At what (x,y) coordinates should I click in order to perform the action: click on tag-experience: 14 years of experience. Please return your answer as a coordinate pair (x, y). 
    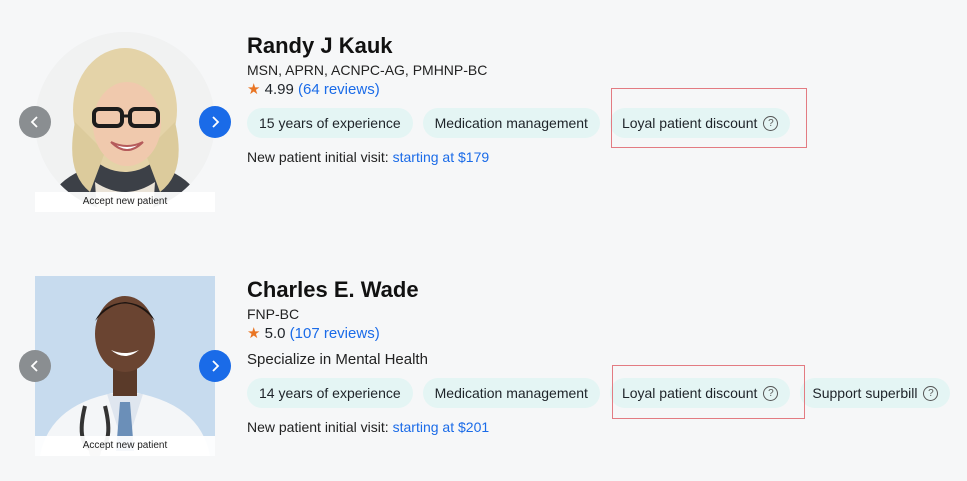
    Looking at the image, I should click on (330, 393).